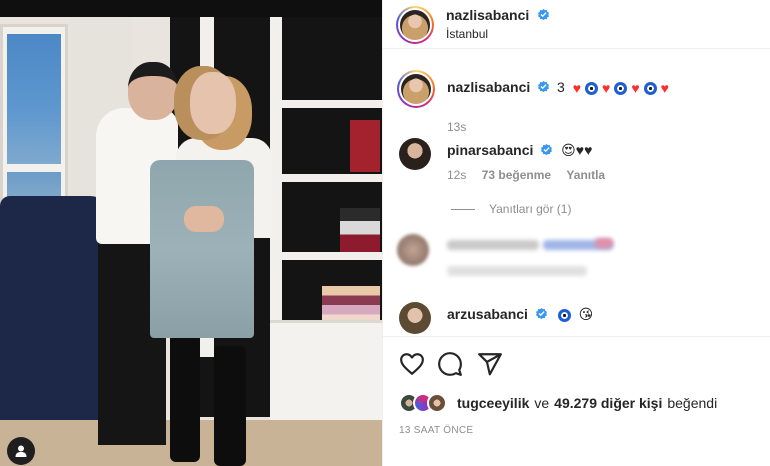 The width and height of the screenshot is (770, 466). I want to click on heart-icon, so click(412, 364).